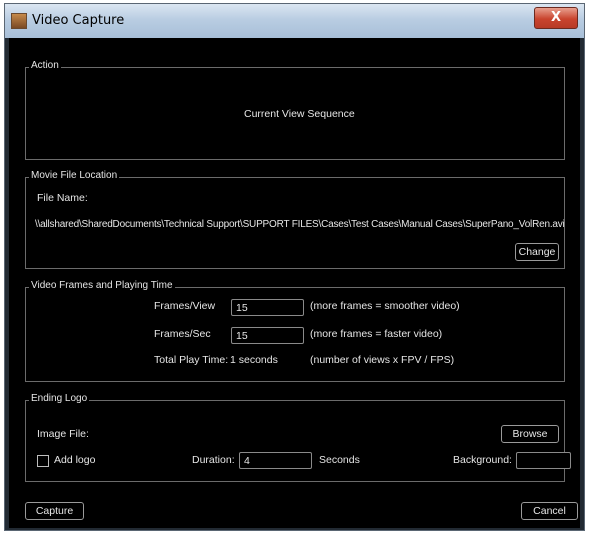 The image size is (589, 534). What do you see at coordinates (299, 114) in the screenshot?
I see `action-text: Current View Sequence` at bounding box center [299, 114].